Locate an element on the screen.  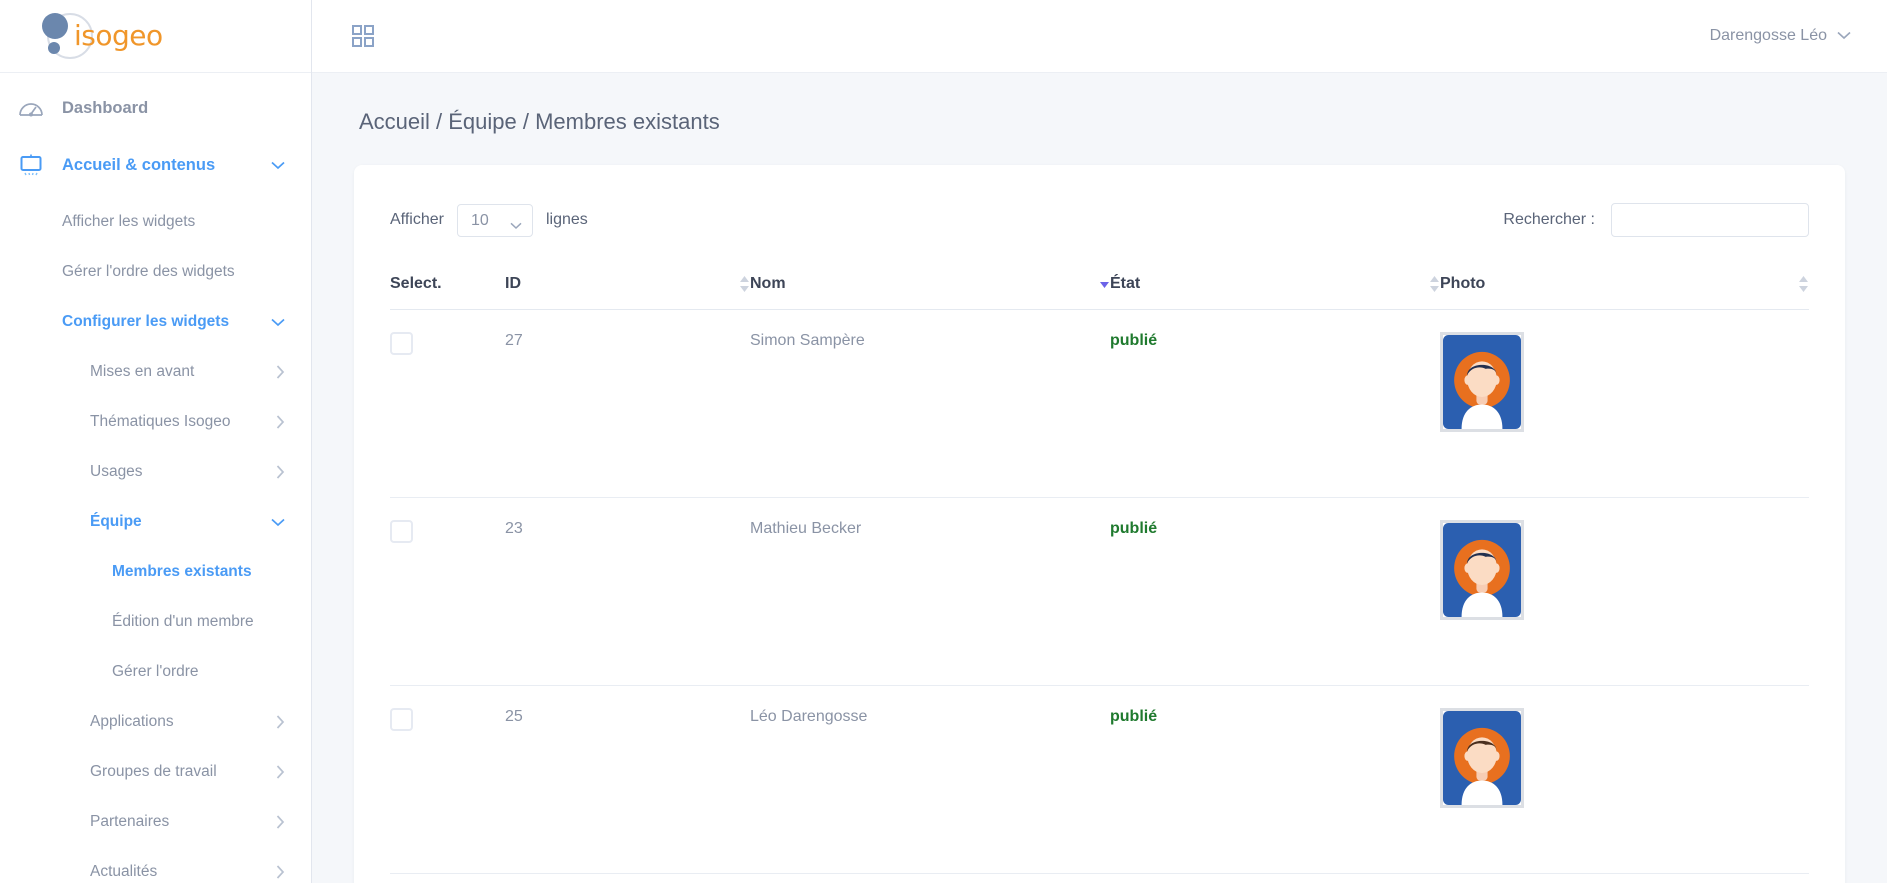
column-header-select: Select. is located at coordinates (447, 285).